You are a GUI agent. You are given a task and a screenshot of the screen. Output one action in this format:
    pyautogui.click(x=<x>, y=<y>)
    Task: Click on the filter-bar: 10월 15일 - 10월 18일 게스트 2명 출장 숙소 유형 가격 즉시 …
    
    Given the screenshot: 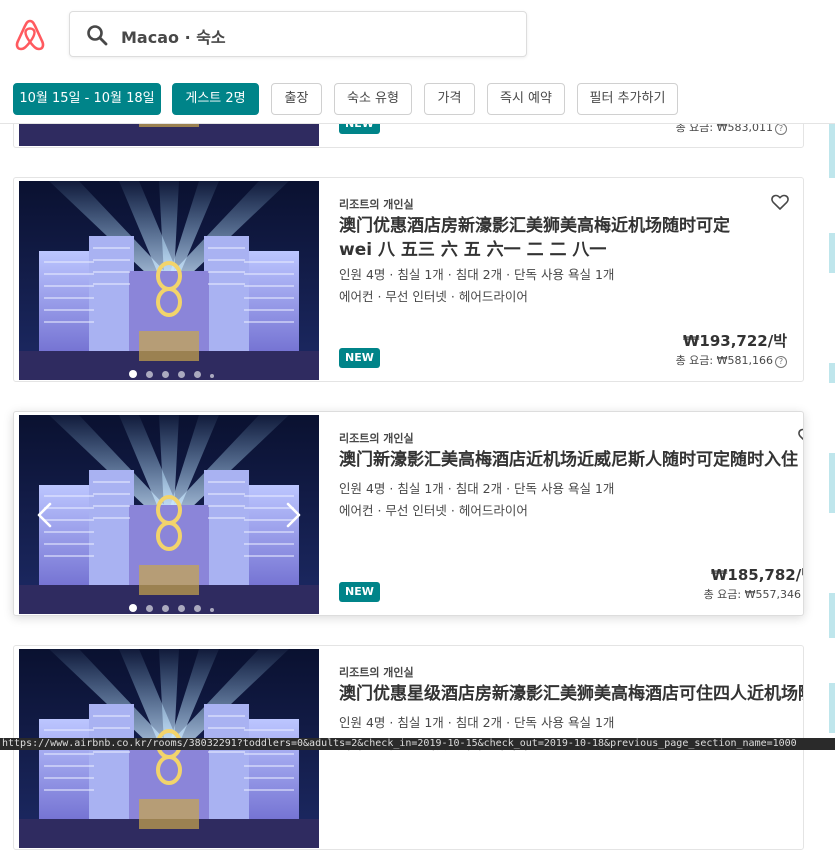 What is the action you would take?
    pyautogui.click(x=417, y=99)
    